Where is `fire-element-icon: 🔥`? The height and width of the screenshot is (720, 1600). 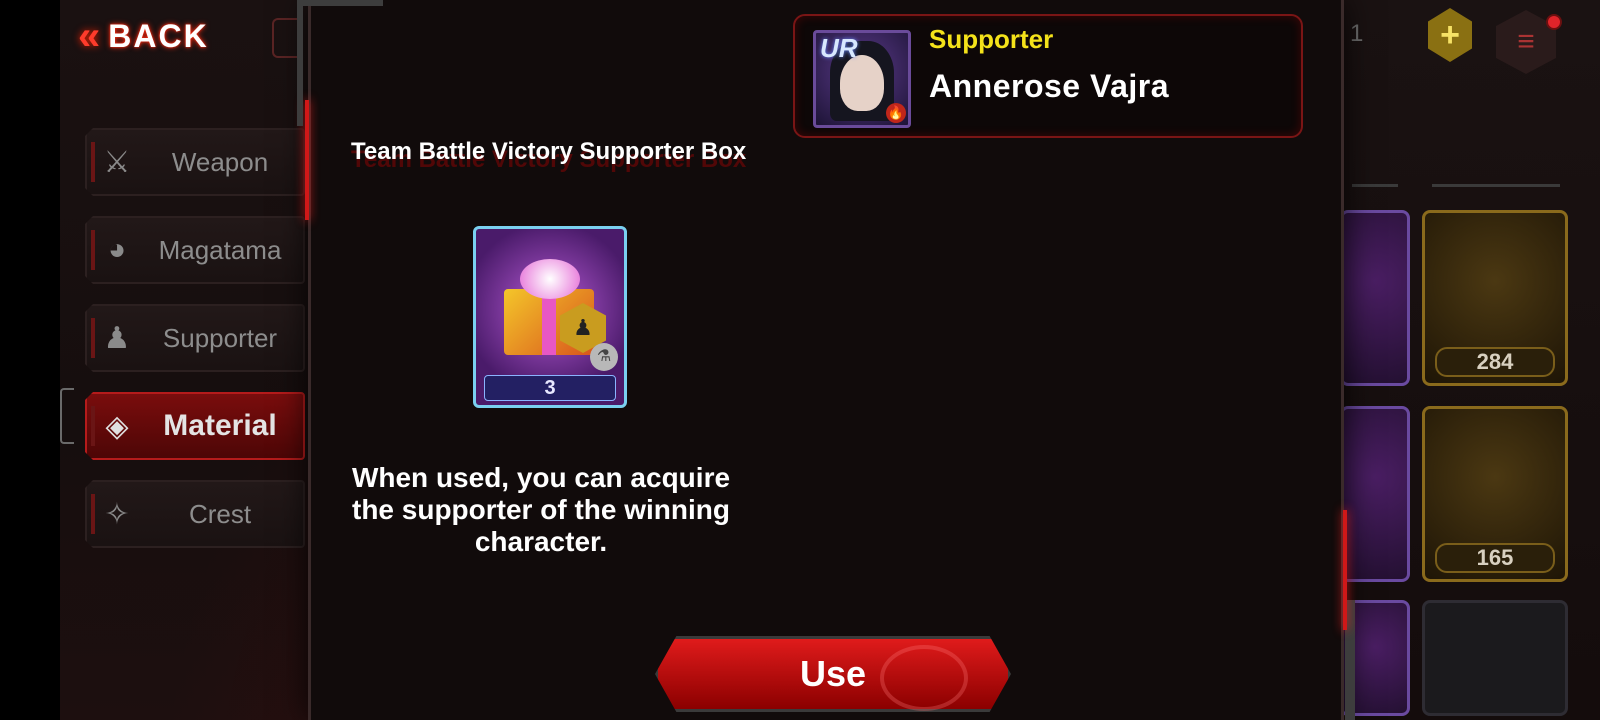 fire-element-icon: 🔥 is located at coordinates (896, 113).